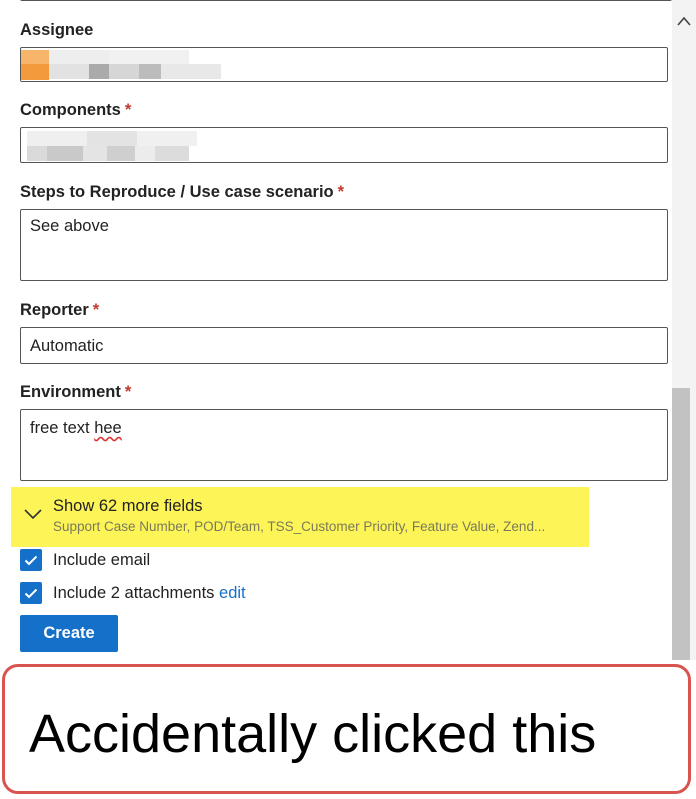 The width and height of the screenshot is (696, 799). Describe the element at coordinates (346, 0) in the screenshot. I see `previous-field-edge` at that location.